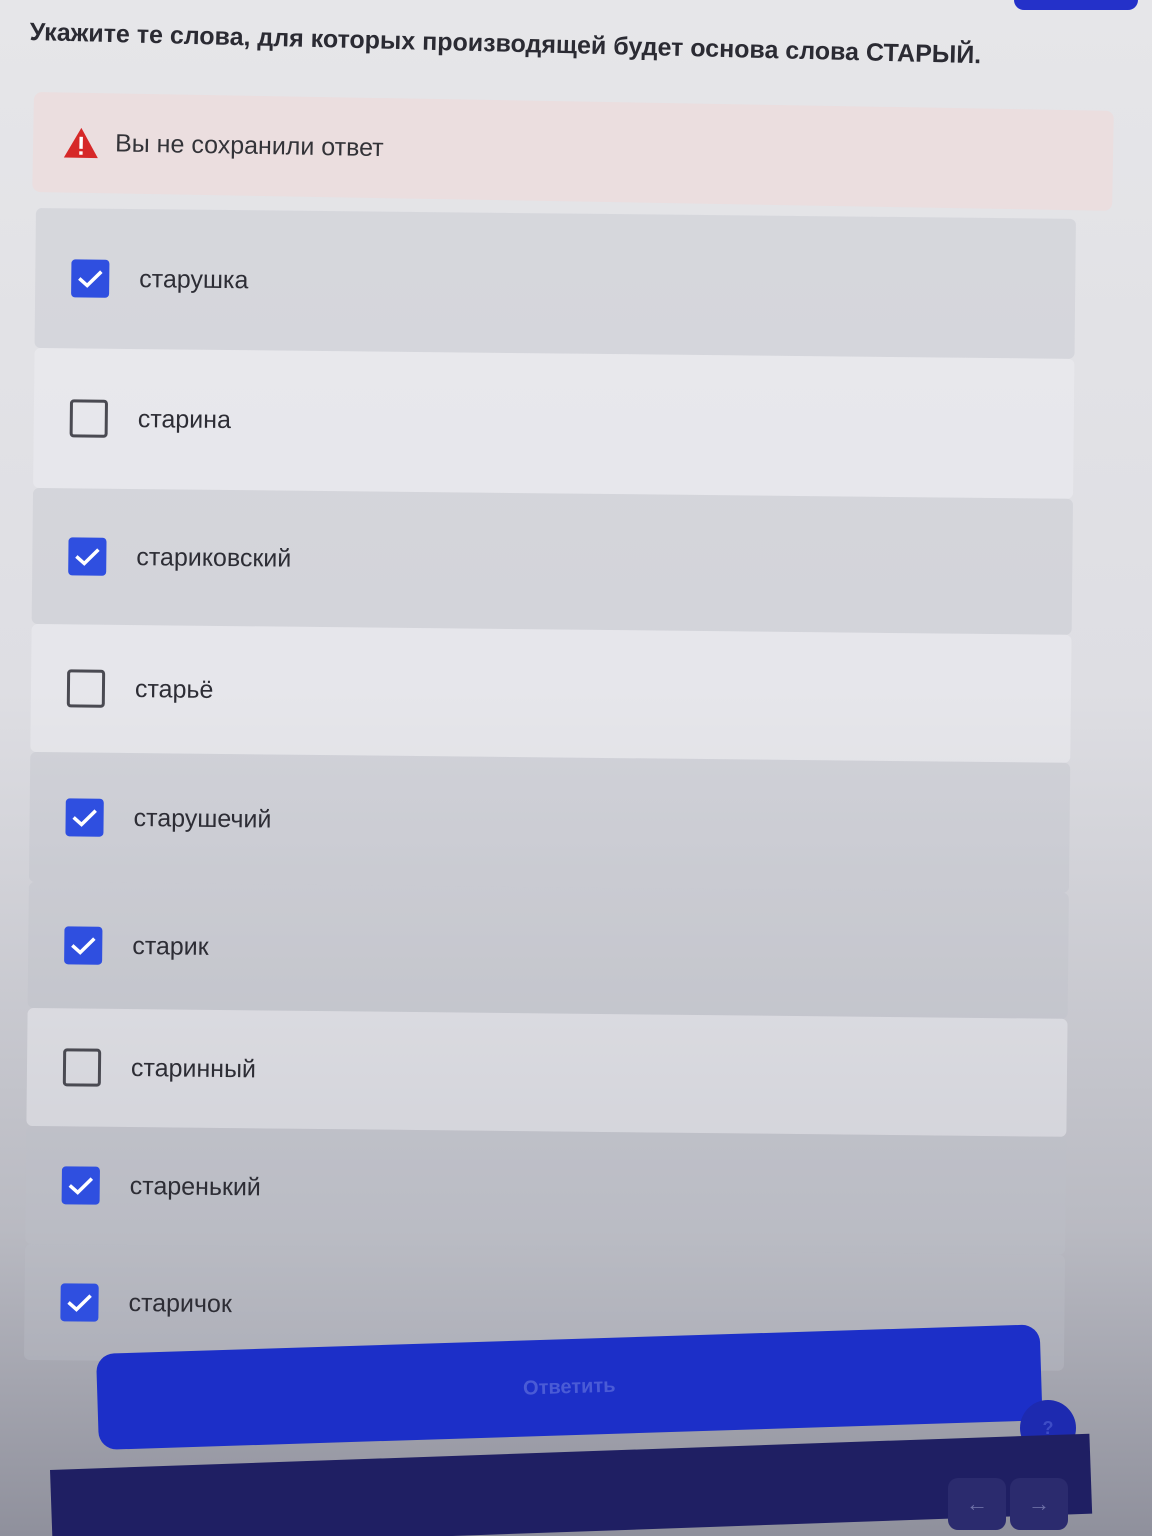 The image size is (1152, 1536). What do you see at coordinates (546, 1190) in the screenshot?
I see `option-row: старенький` at bounding box center [546, 1190].